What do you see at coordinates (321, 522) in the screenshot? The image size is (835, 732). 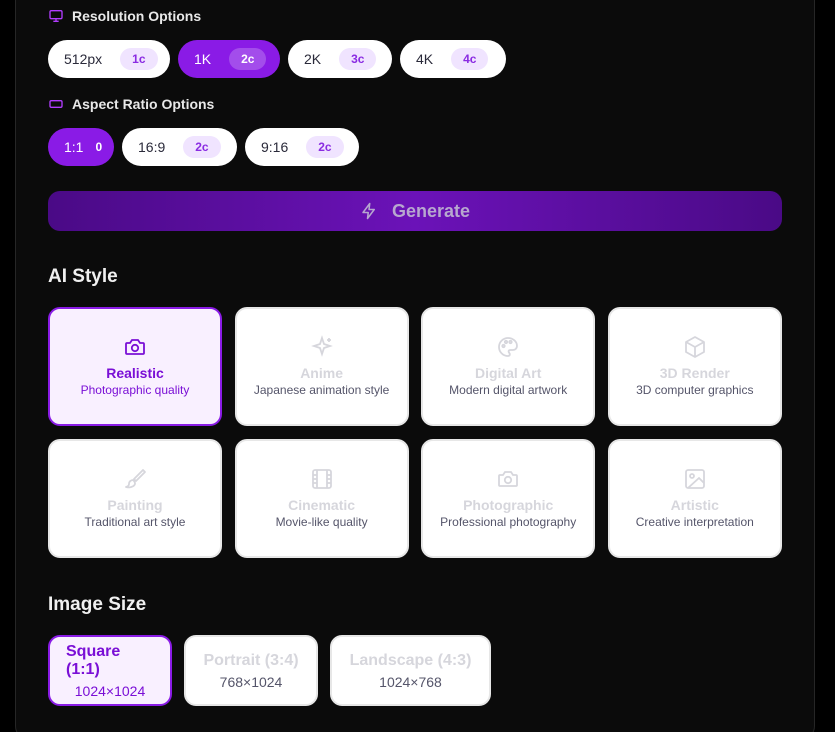 I see `style-desc: Movie-like quality` at bounding box center [321, 522].